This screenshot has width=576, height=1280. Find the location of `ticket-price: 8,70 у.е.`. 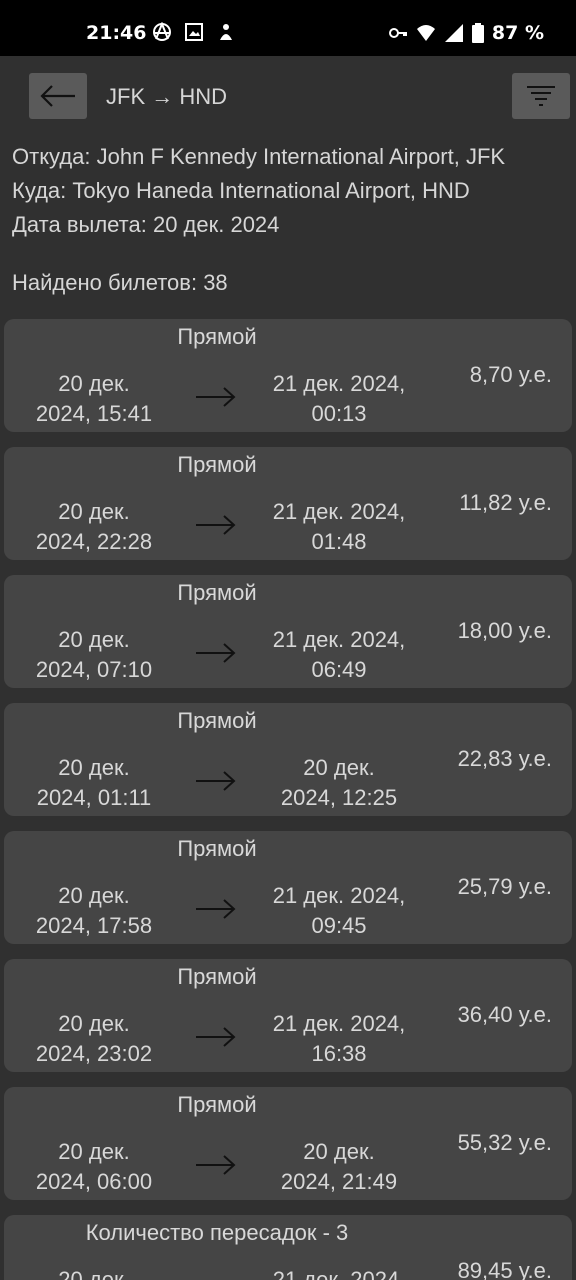

ticket-price: 8,70 у.е. is located at coordinates (510, 374).